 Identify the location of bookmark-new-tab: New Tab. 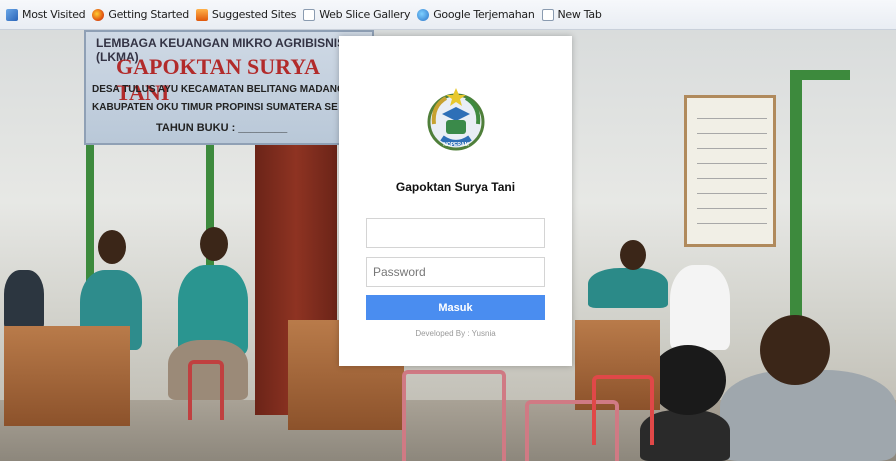
(571, 14).